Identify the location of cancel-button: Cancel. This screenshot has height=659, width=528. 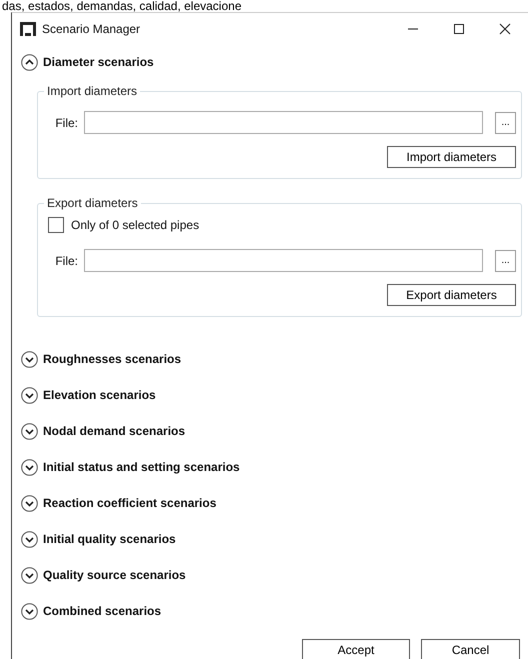
(470, 649).